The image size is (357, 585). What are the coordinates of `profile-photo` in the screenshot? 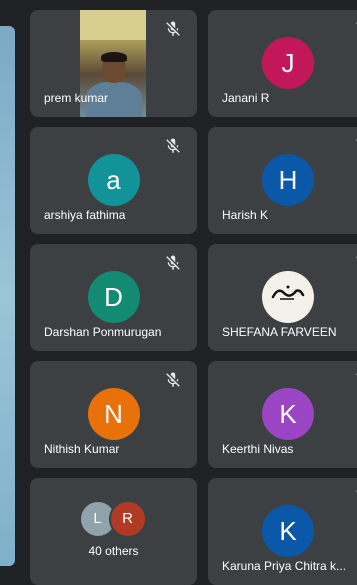 It's located at (288, 297).